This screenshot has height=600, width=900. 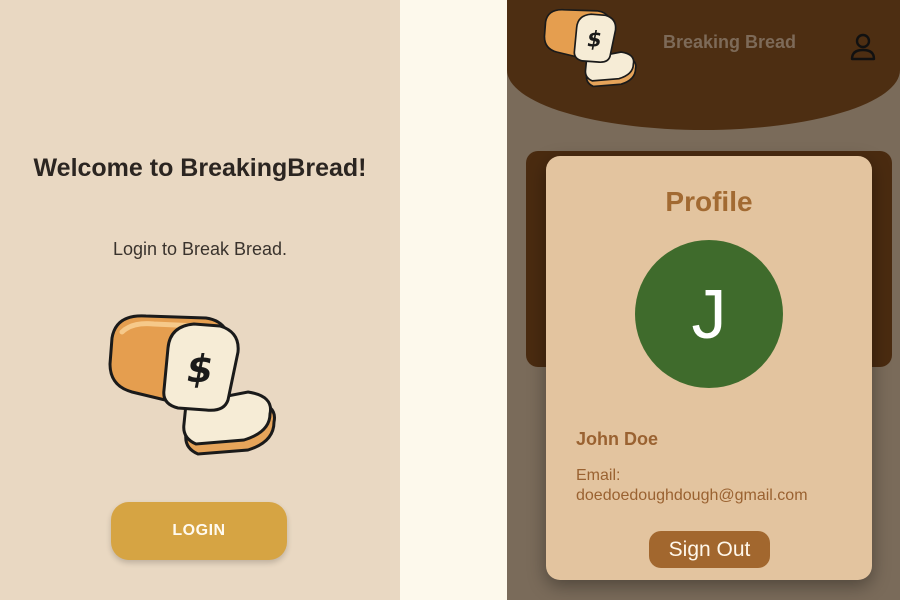 I want to click on user-name: John Doe, so click(x=617, y=439).